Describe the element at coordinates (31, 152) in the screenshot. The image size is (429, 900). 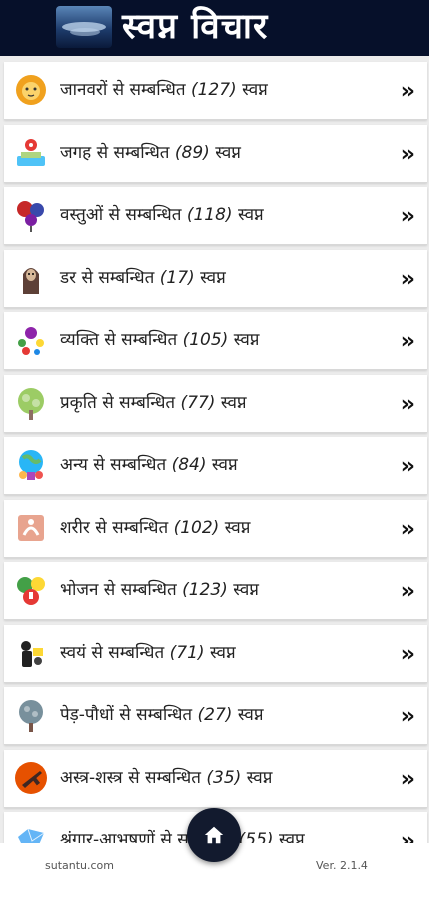
I see `map-pin-icon` at that location.